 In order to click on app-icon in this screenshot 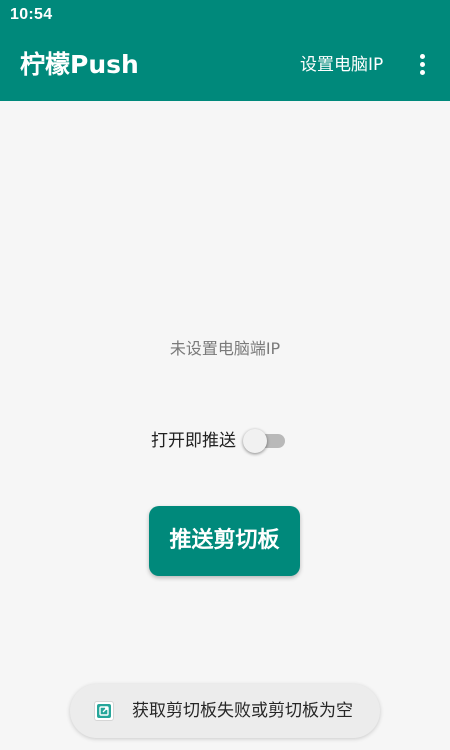, I will do `click(104, 711)`.